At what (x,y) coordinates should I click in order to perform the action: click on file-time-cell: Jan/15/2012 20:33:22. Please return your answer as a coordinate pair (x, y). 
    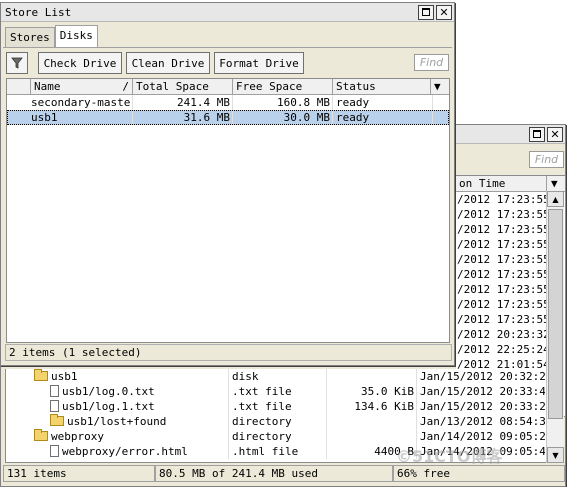
    Looking at the image, I should click on (482, 406).